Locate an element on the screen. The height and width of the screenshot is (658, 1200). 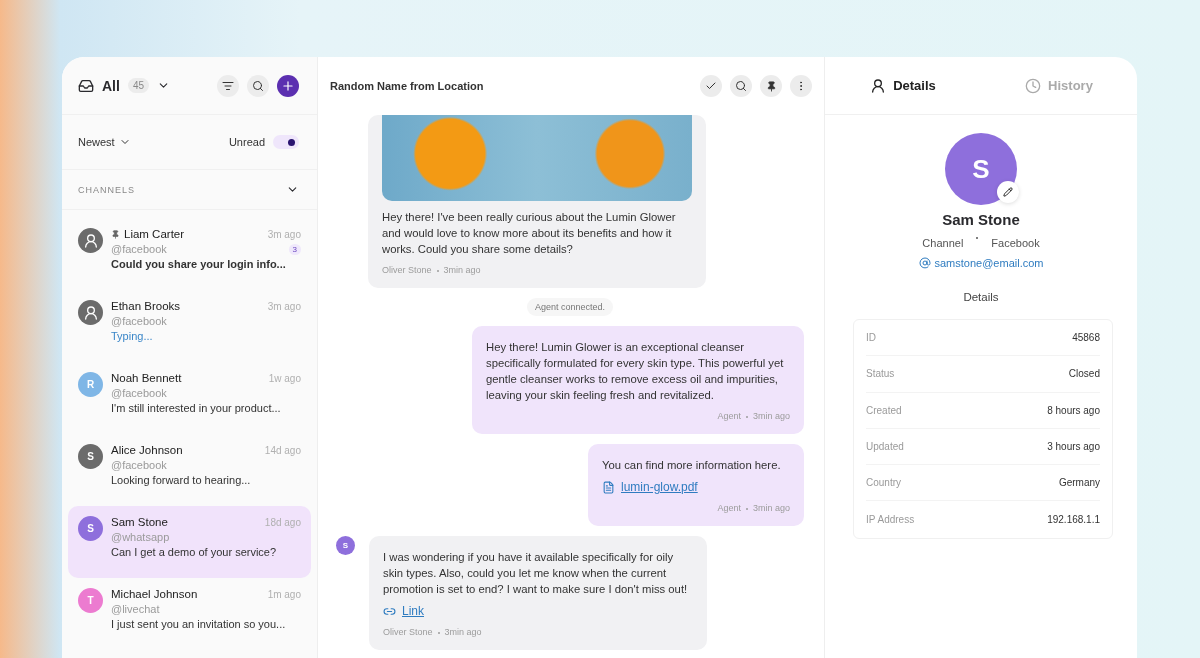
message-text: Hey there! Lumin Glower is an exceptional cleanser specifically formulated for every skin type. This powerful yet gentle cleanser works to remove excess oil and impurities, leaving your skin feeling fresh and revitalized. is located at coordinates (635, 371).